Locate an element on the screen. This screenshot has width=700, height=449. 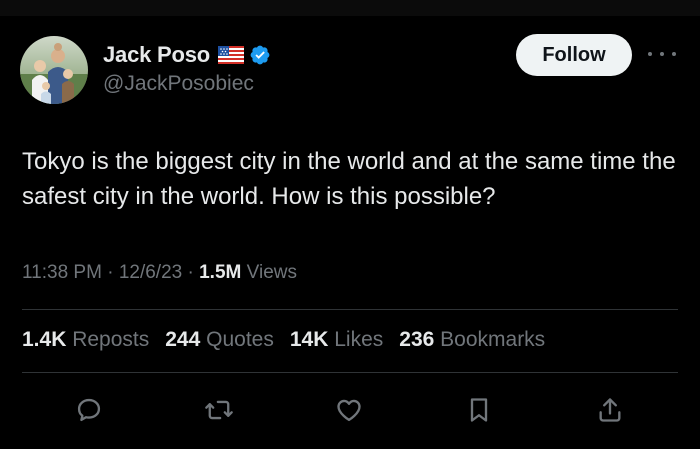
stat-bookmarks: 236 Bookmarks is located at coordinates (472, 340).